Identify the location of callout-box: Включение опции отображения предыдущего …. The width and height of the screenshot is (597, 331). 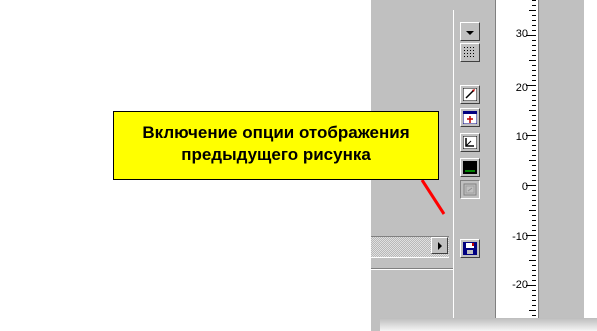
(276, 145).